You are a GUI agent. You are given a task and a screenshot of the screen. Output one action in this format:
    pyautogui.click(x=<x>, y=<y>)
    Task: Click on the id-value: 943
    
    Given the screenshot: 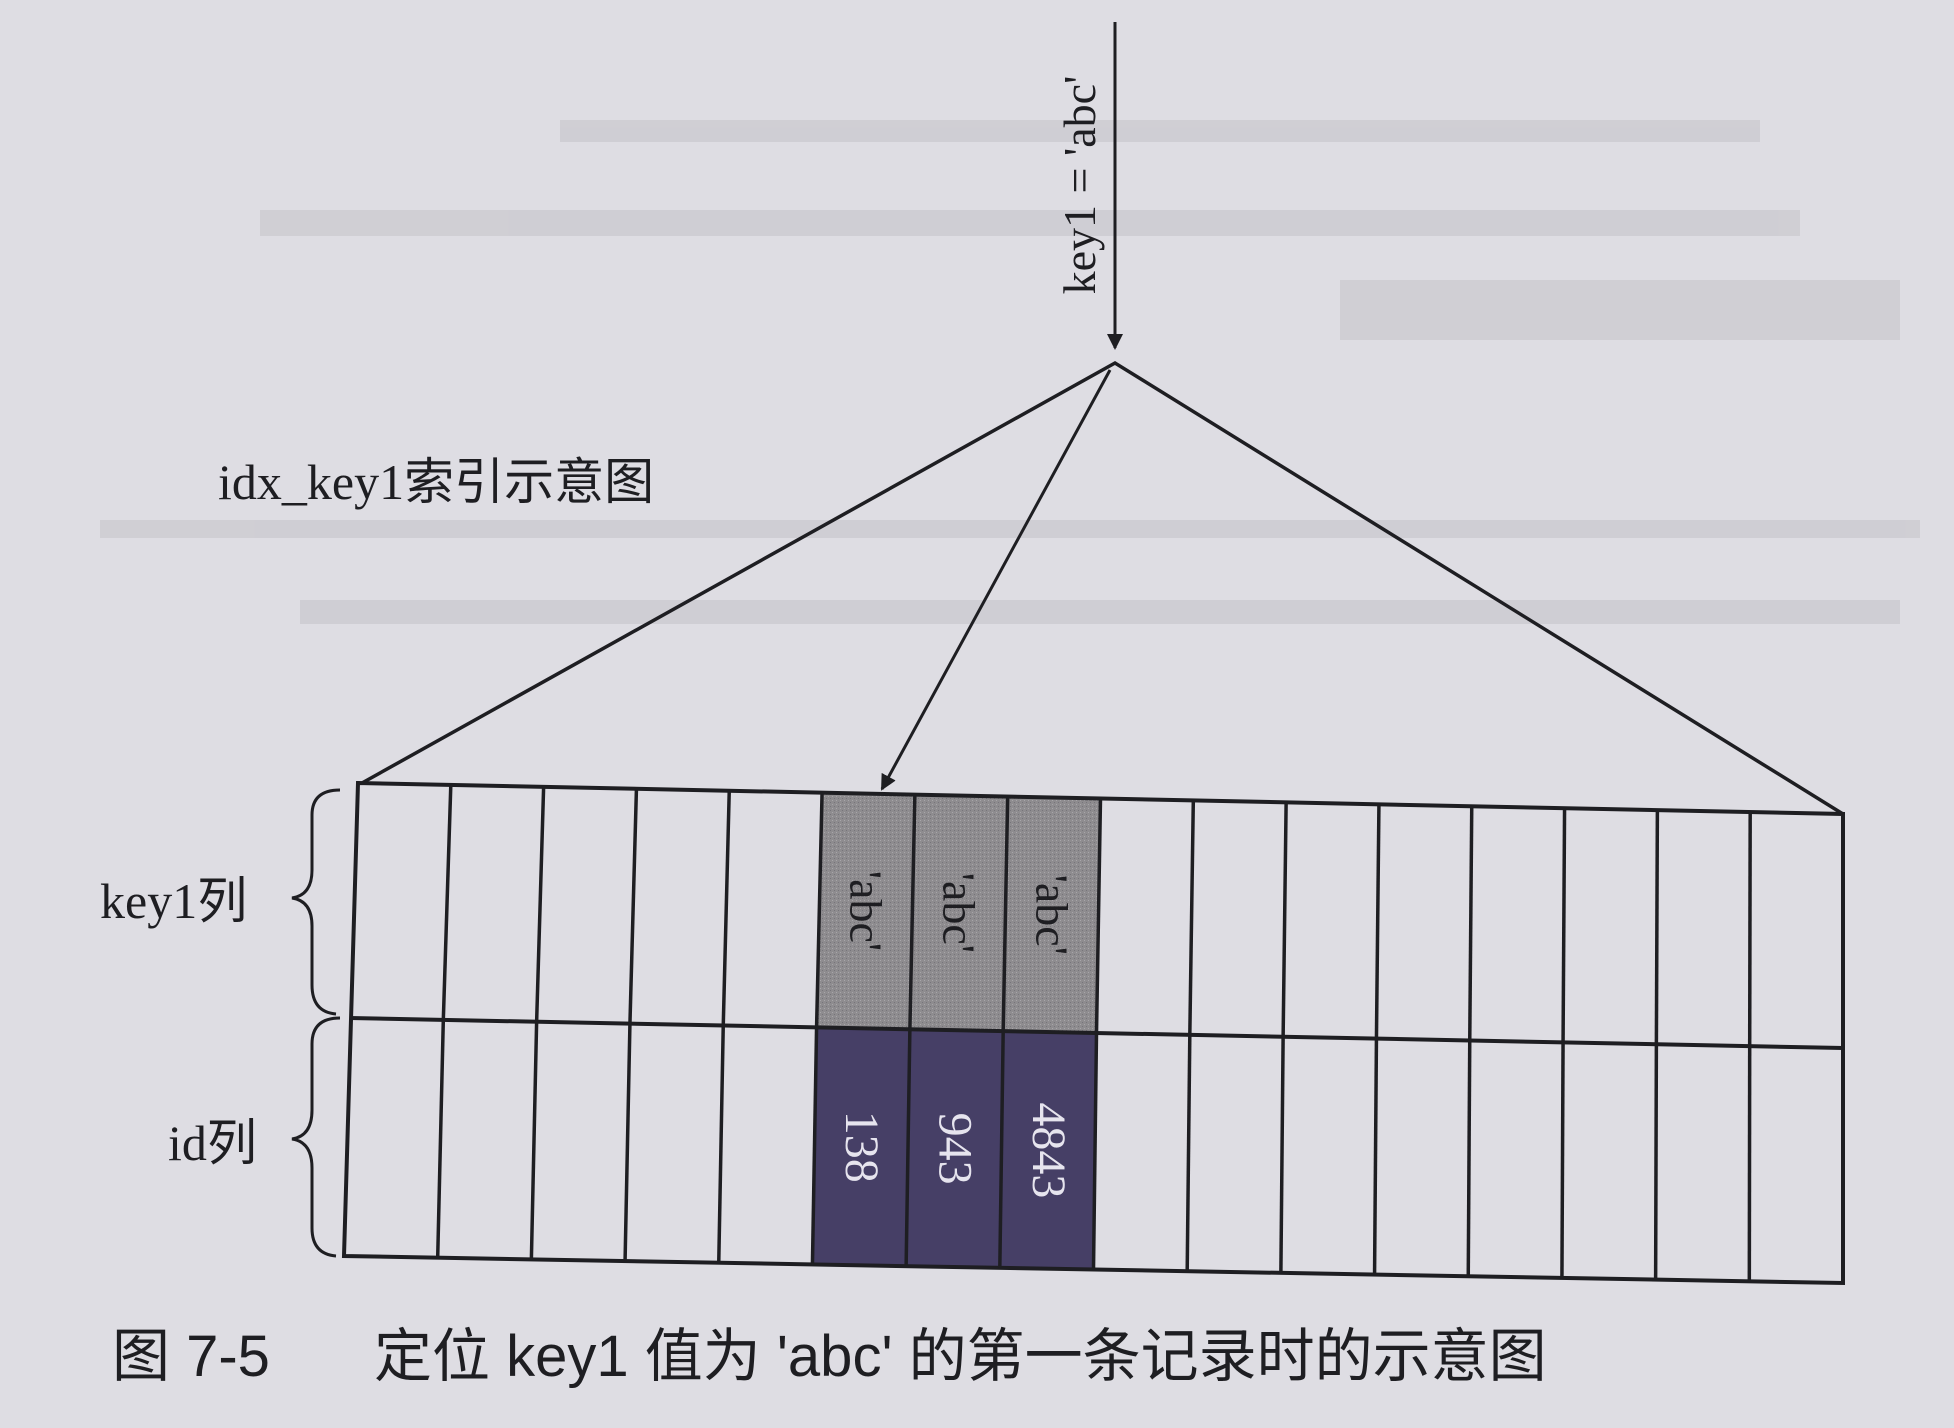 What is the action you would take?
    pyautogui.click(x=954, y=1149)
    